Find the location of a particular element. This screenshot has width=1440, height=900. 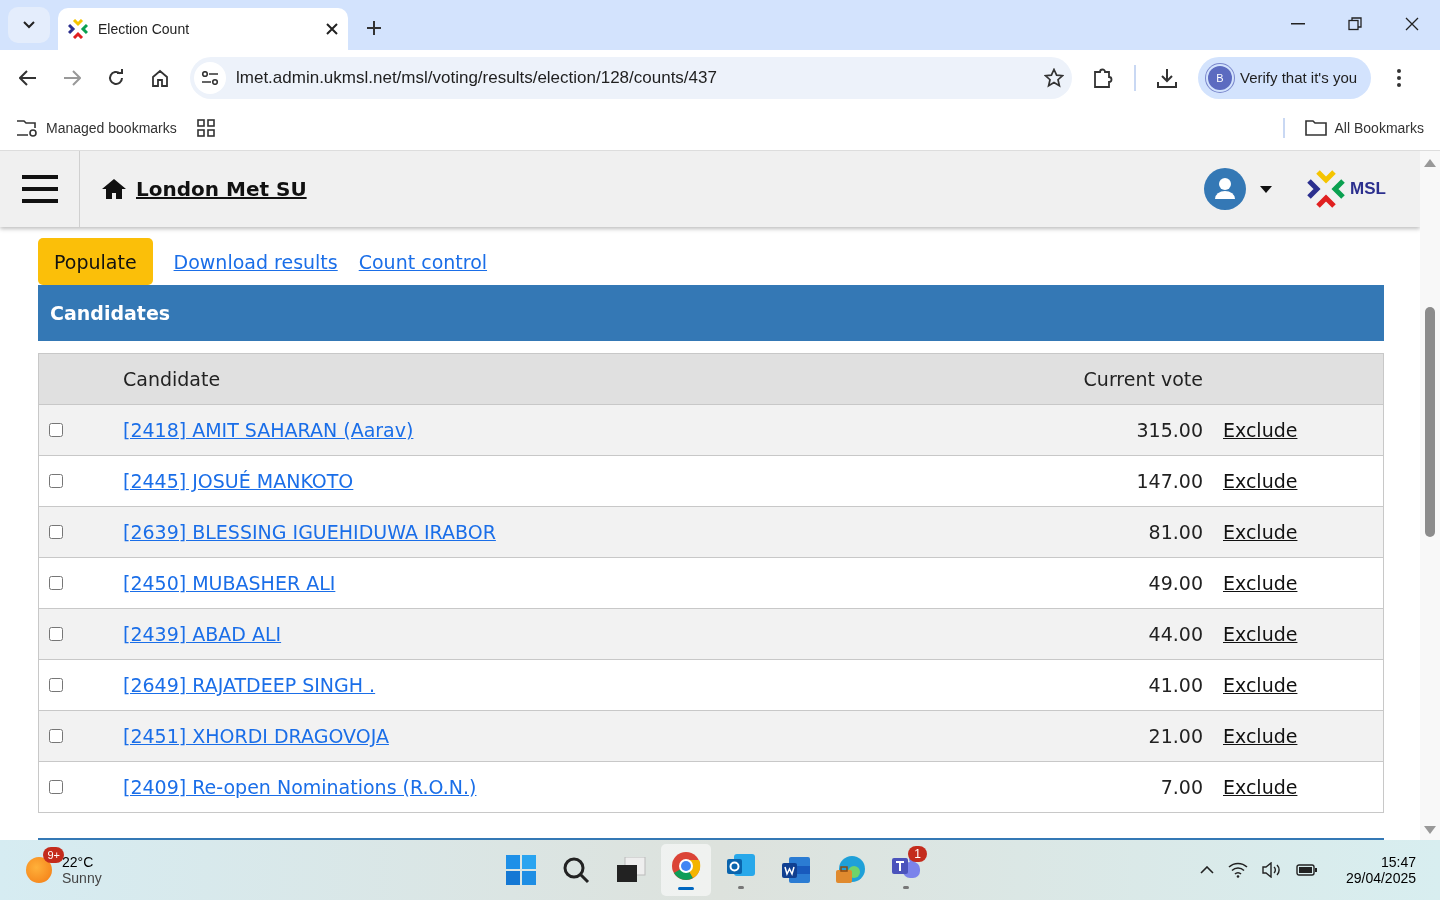

candidate-link: [2639] BLESSING IGUEHIDUWA IRABOR is located at coordinates (309, 532).